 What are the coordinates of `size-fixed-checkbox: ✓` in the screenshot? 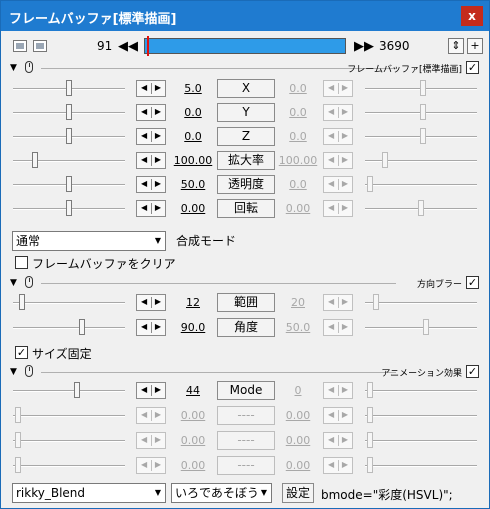 It's located at (21, 352).